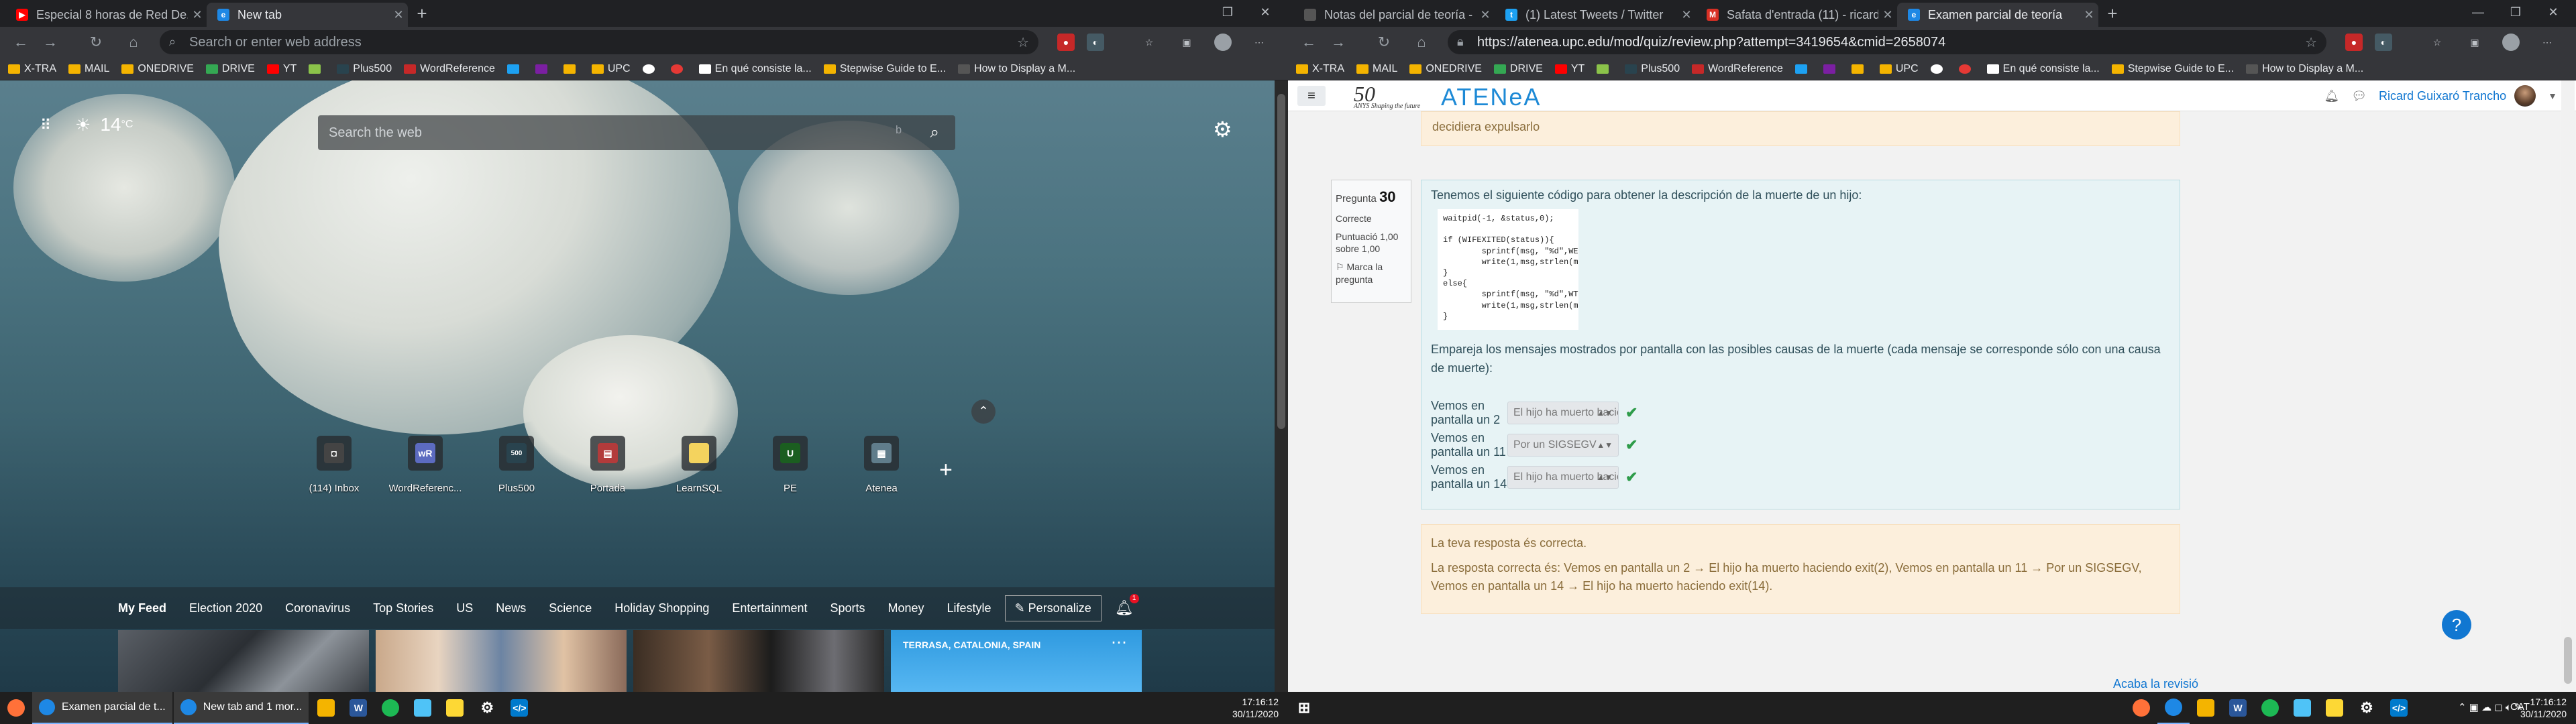 The image size is (2576, 724). What do you see at coordinates (934, 132) in the screenshot?
I see `search-icon: ⌕` at bounding box center [934, 132].